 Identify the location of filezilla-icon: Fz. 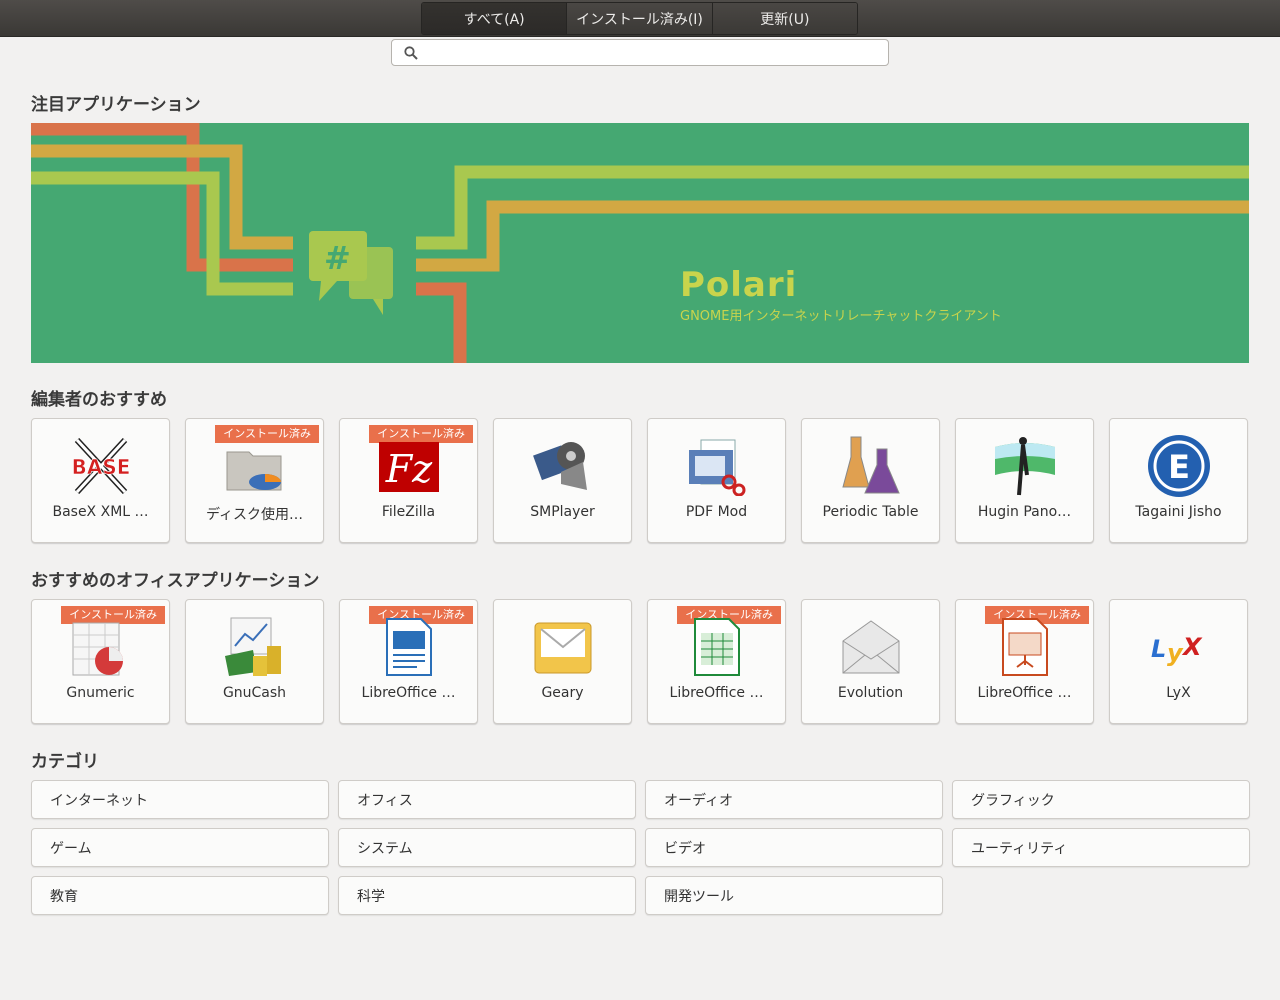
(409, 466).